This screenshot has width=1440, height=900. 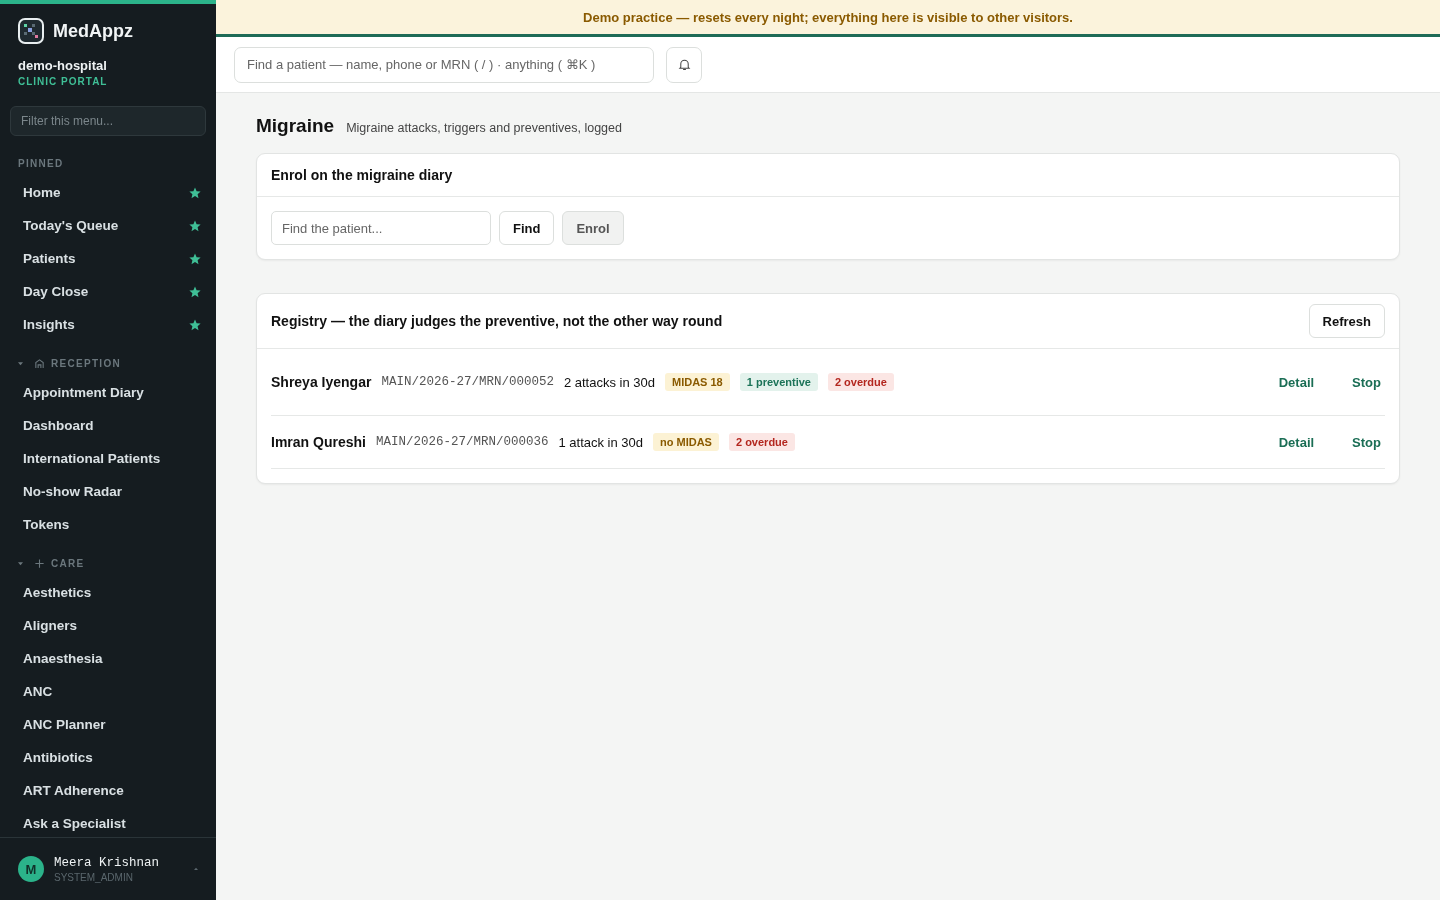 I want to click on section-label: RECEPTION, so click(x=86, y=363).